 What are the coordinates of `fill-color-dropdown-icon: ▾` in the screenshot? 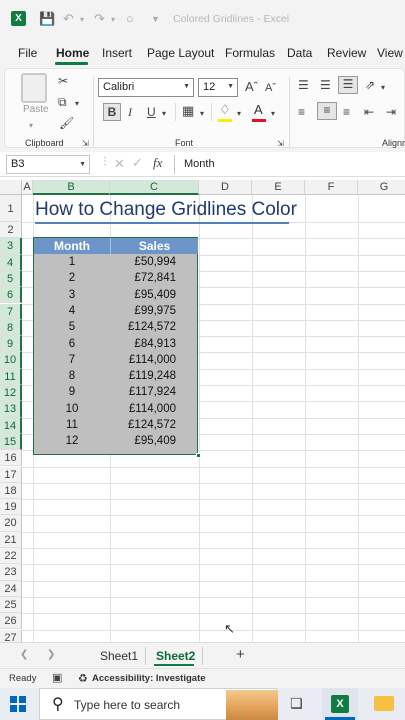 It's located at (239, 114).